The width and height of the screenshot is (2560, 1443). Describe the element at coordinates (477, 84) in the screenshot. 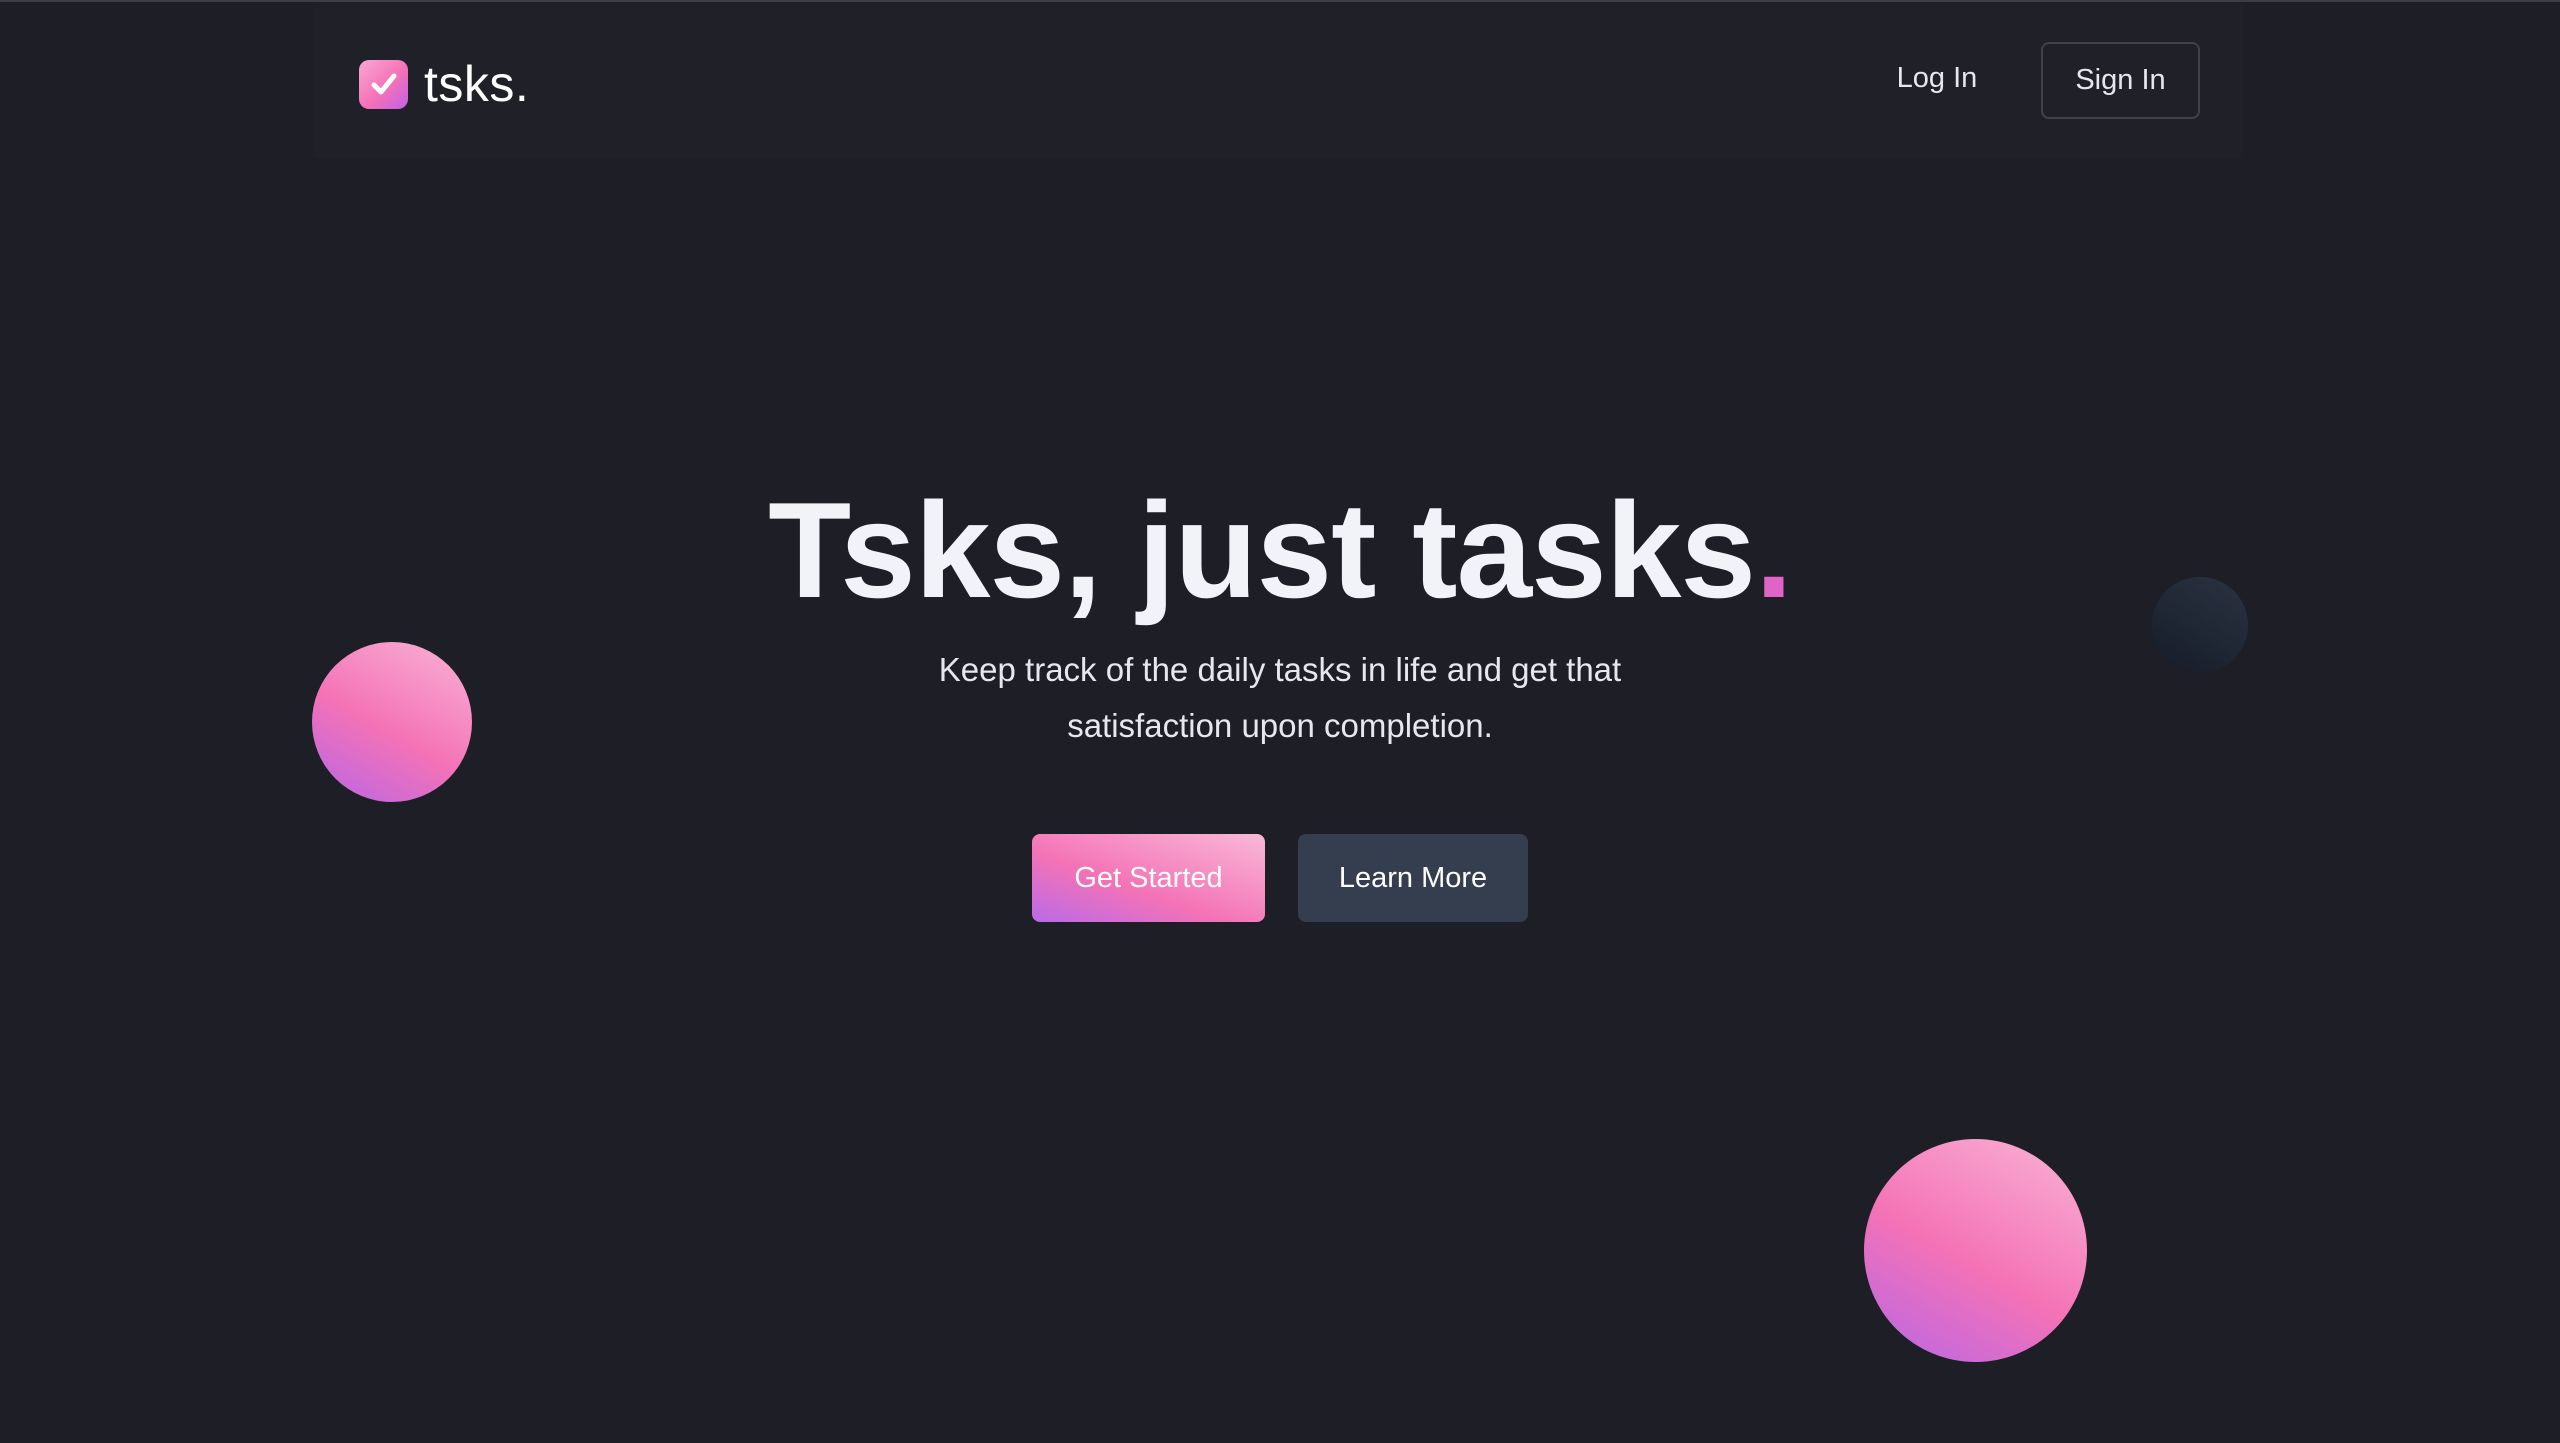

I see `brand-name: tsks.` at that location.